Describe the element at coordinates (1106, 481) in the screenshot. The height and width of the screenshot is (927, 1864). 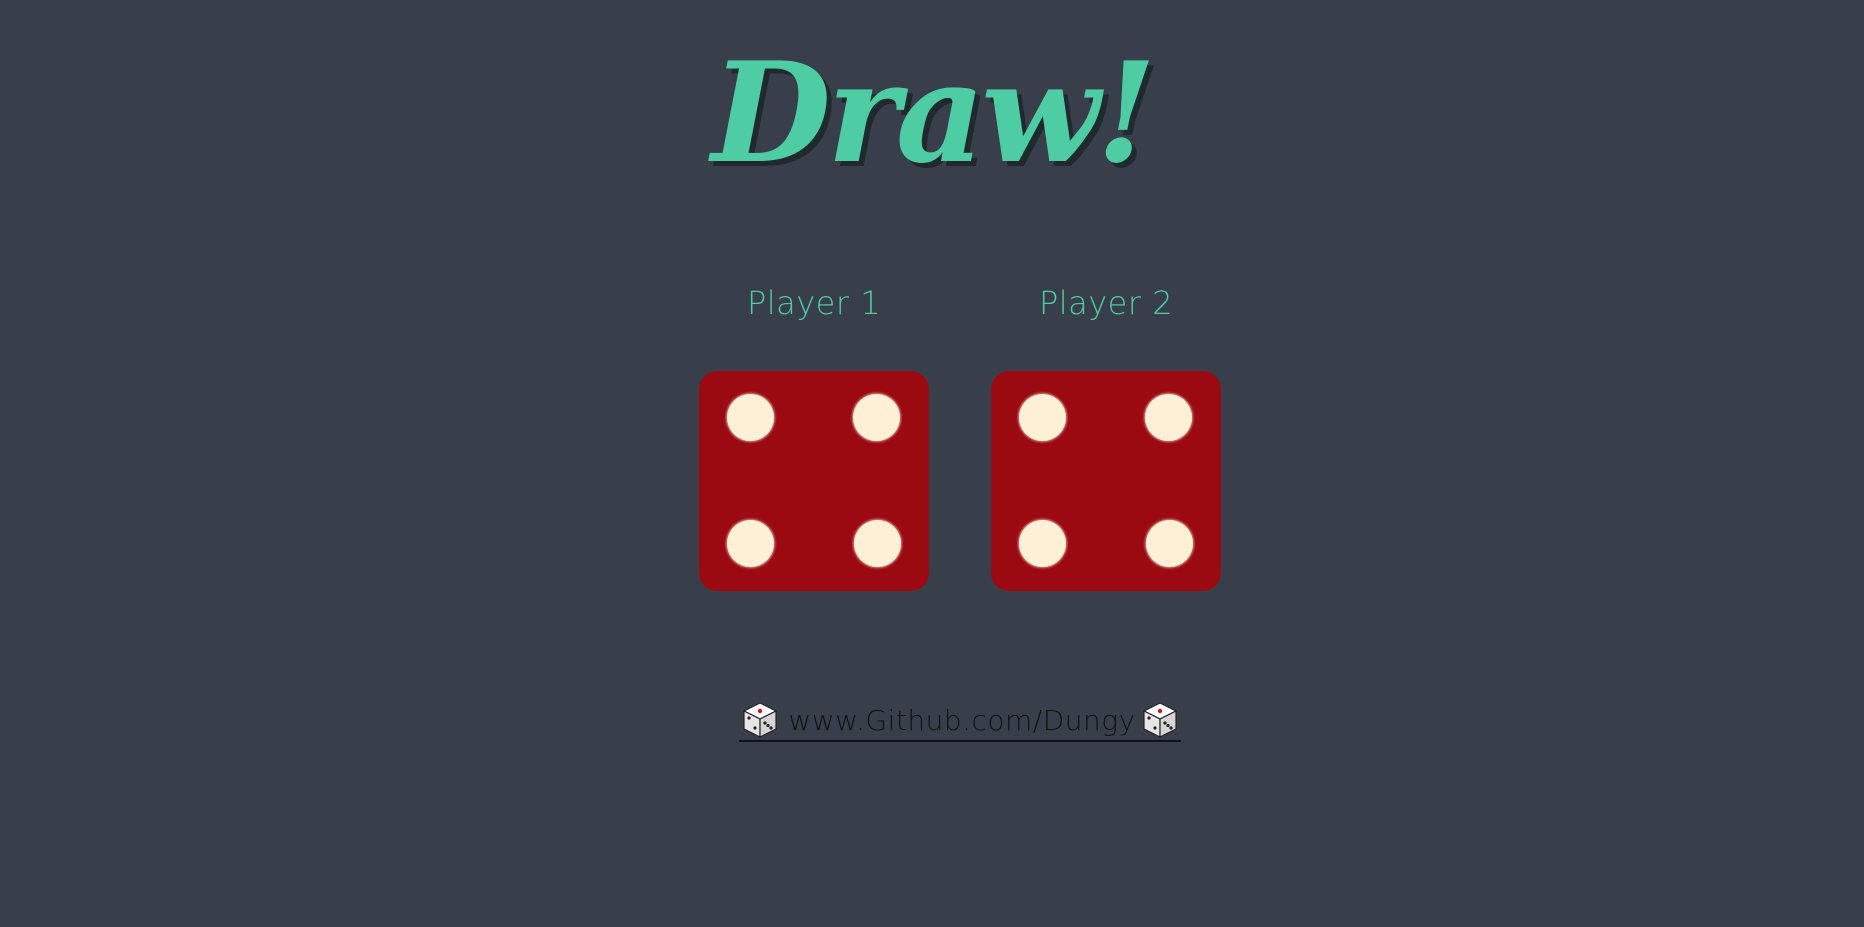
I see `player-2-die` at that location.